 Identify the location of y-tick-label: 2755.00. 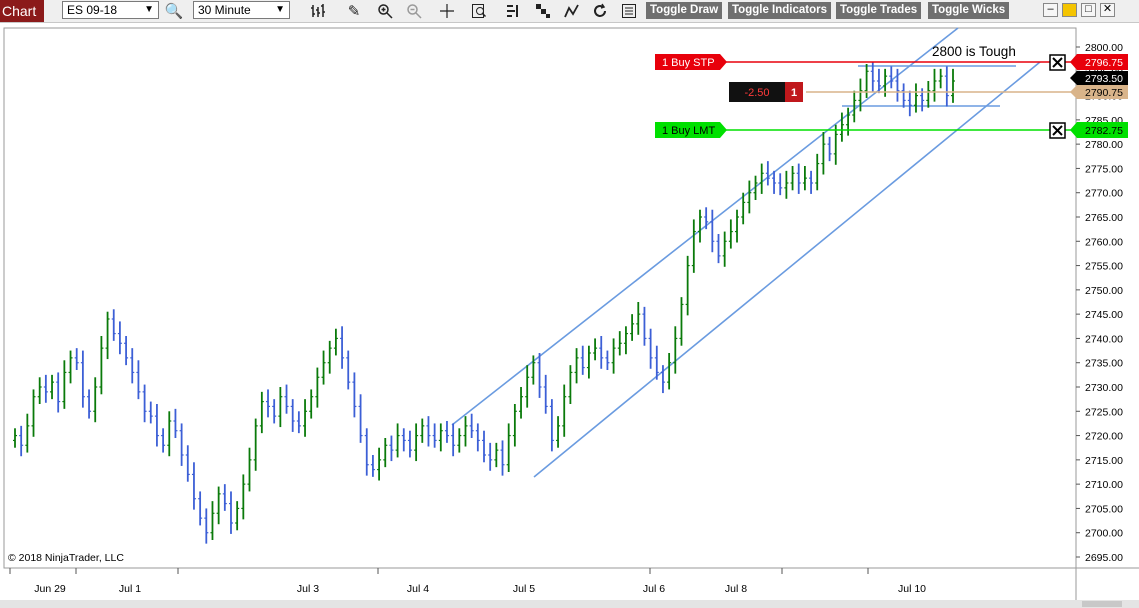
(1104, 267).